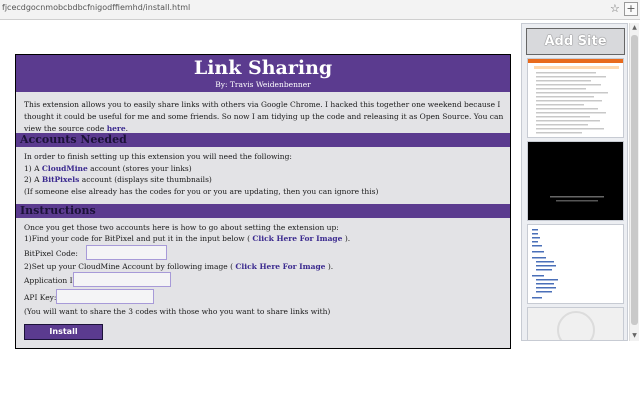 The height and width of the screenshot is (400, 640). I want to click on intro-end: ., so click(127, 128).